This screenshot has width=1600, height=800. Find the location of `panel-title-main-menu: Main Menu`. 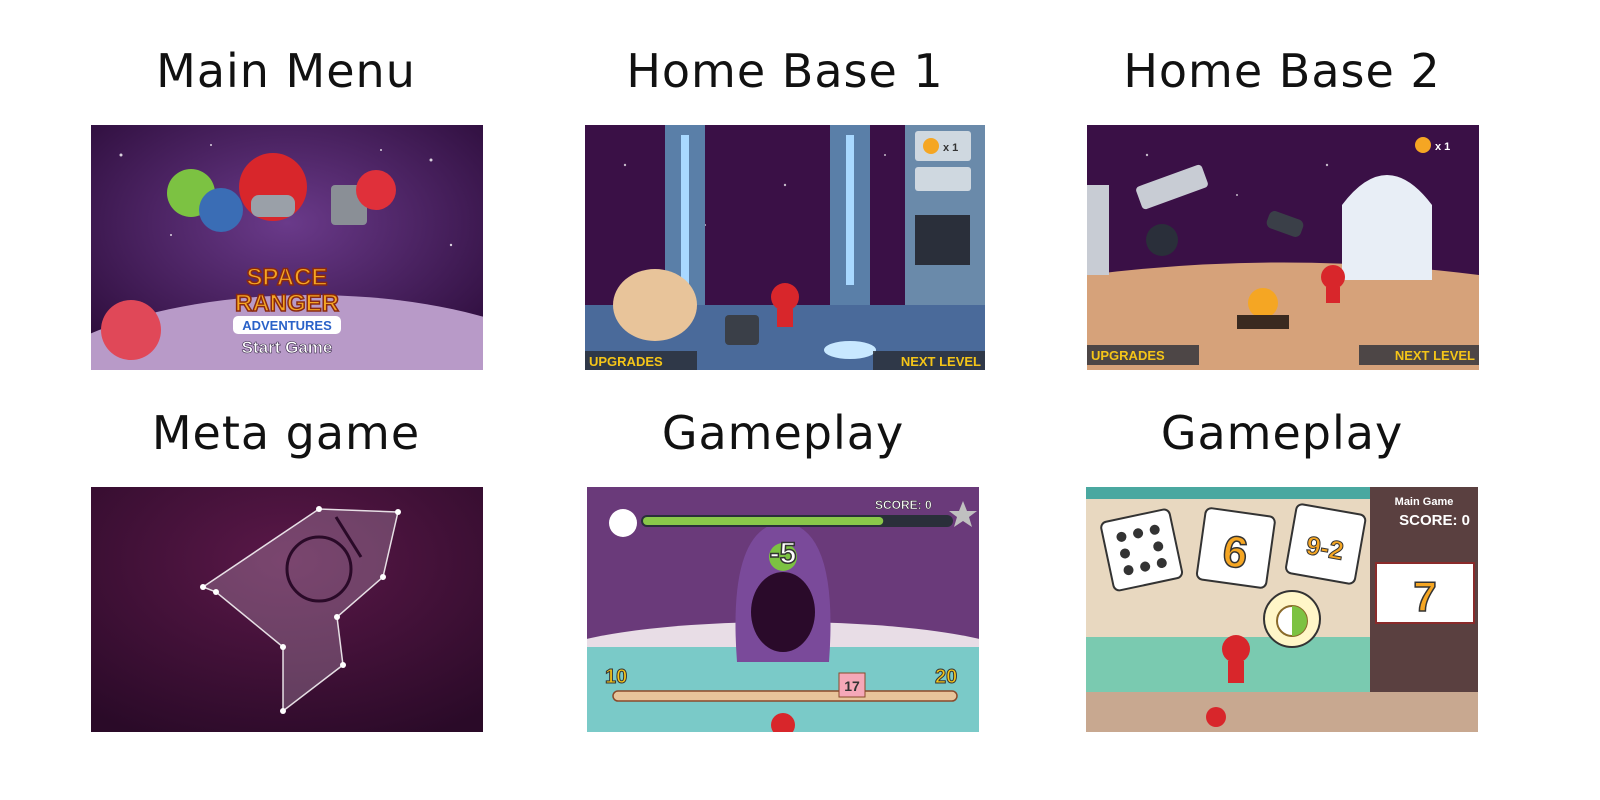

panel-title-main-menu: Main Menu is located at coordinates (286, 71).